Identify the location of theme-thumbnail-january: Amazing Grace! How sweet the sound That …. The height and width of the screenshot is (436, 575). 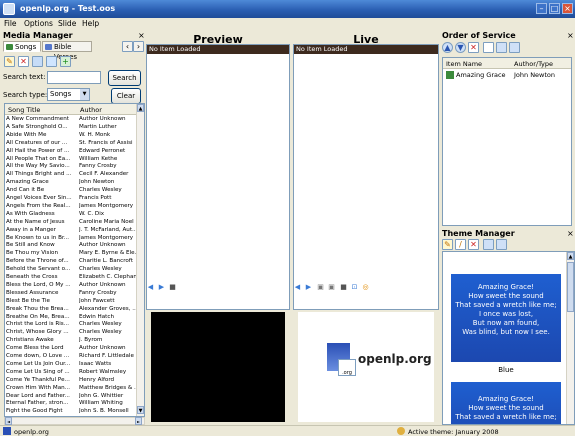
(506, 403).